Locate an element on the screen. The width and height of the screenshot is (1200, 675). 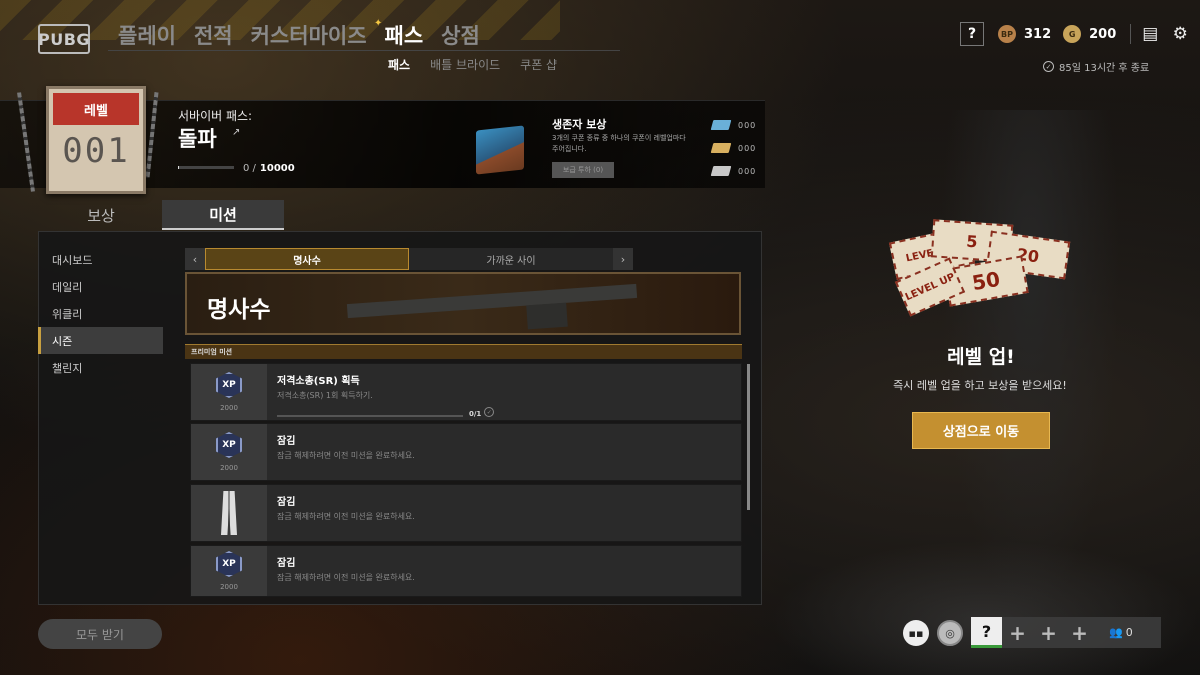
prev-arrow-icon: ‹ is located at coordinates (195, 259).